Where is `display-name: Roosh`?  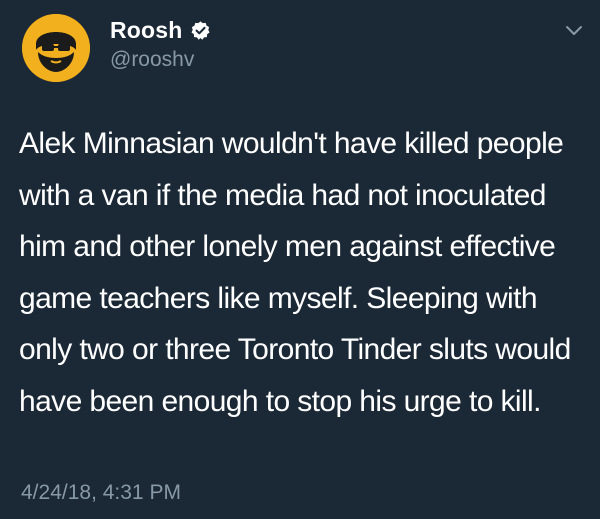
display-name: Roosh is located at coordinates (146, 30).